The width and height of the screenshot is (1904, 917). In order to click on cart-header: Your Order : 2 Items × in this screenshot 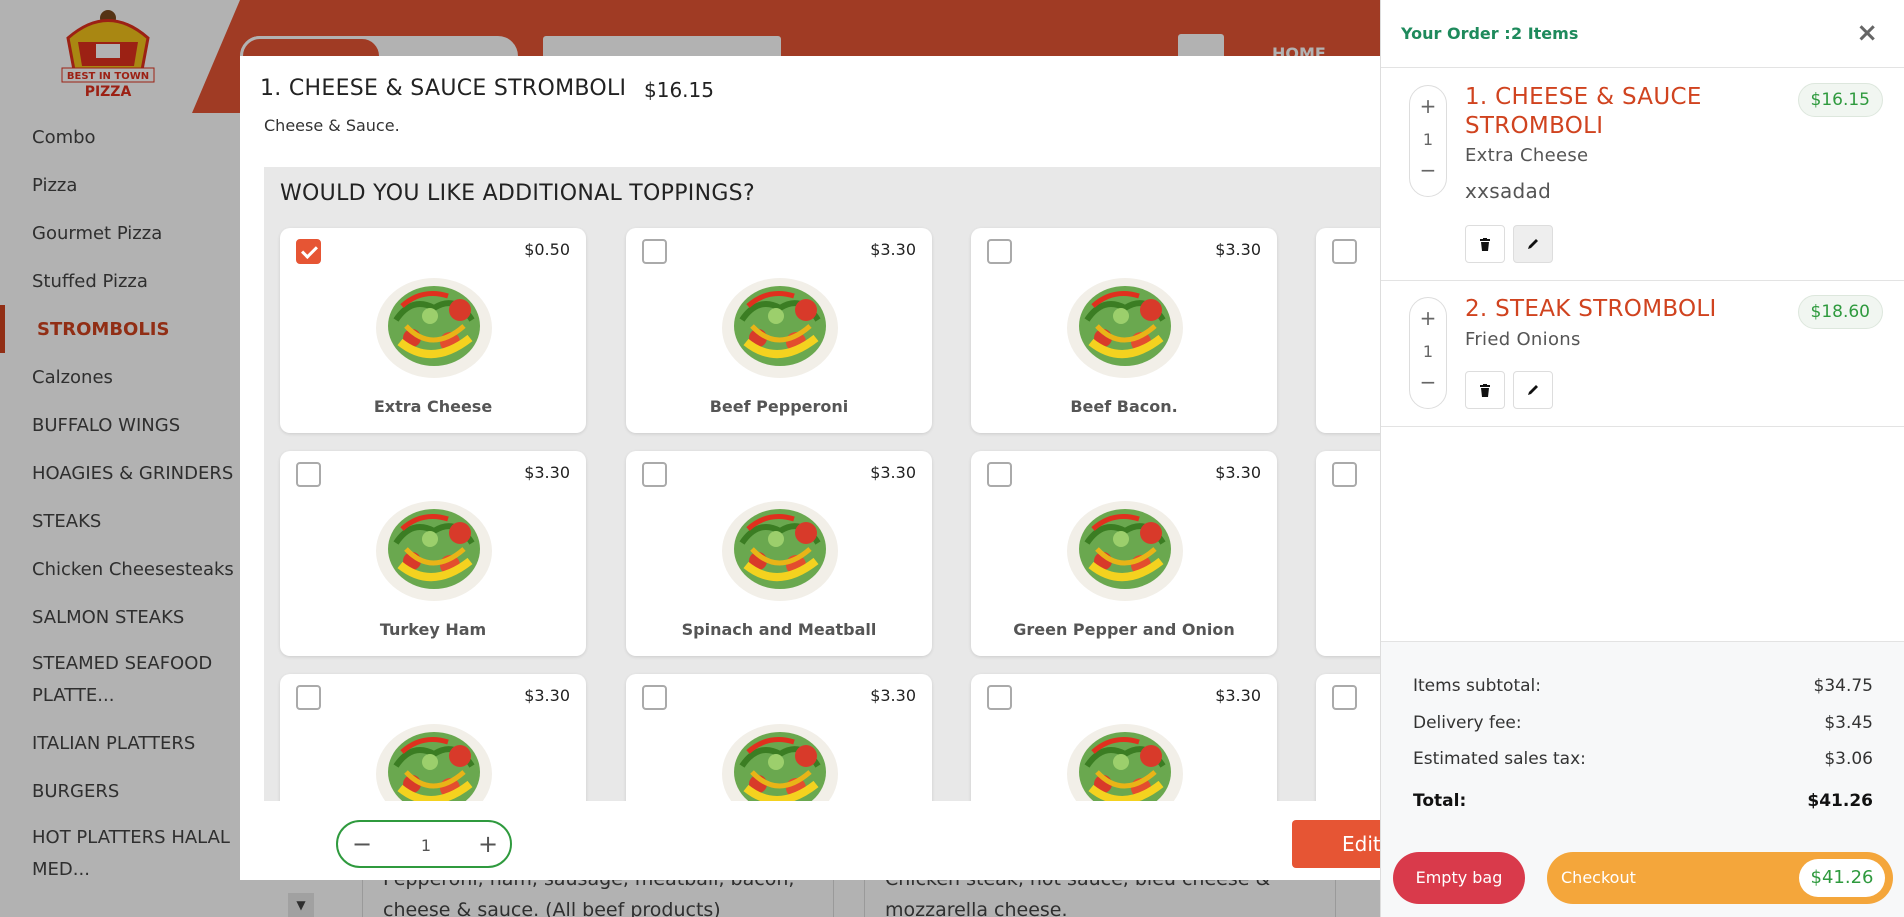, I will do `click(1642, 34)`.